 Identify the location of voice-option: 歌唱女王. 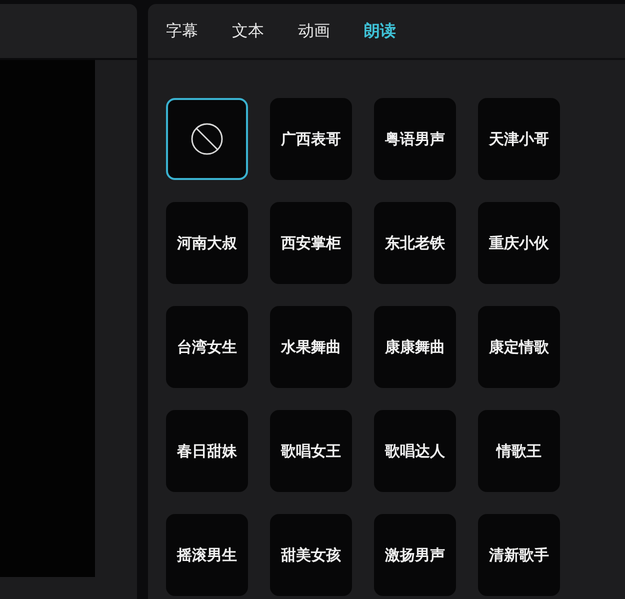
(311, 451).